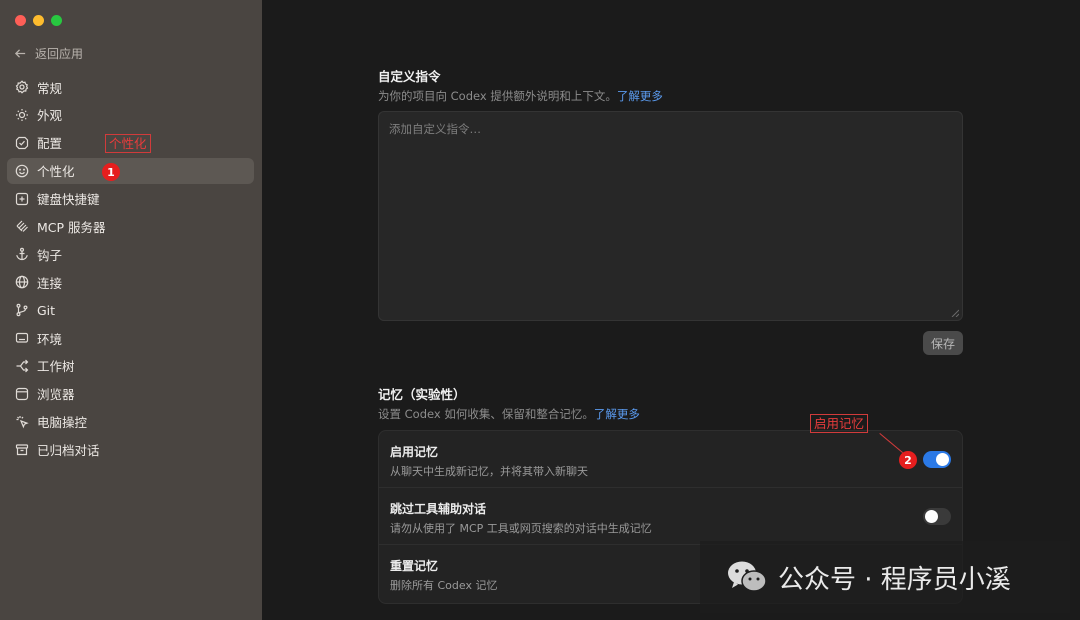 Image resolution: width=1080 pixels, height=620 pixels. I want to click on git-branch-icon, so click(22, 310).